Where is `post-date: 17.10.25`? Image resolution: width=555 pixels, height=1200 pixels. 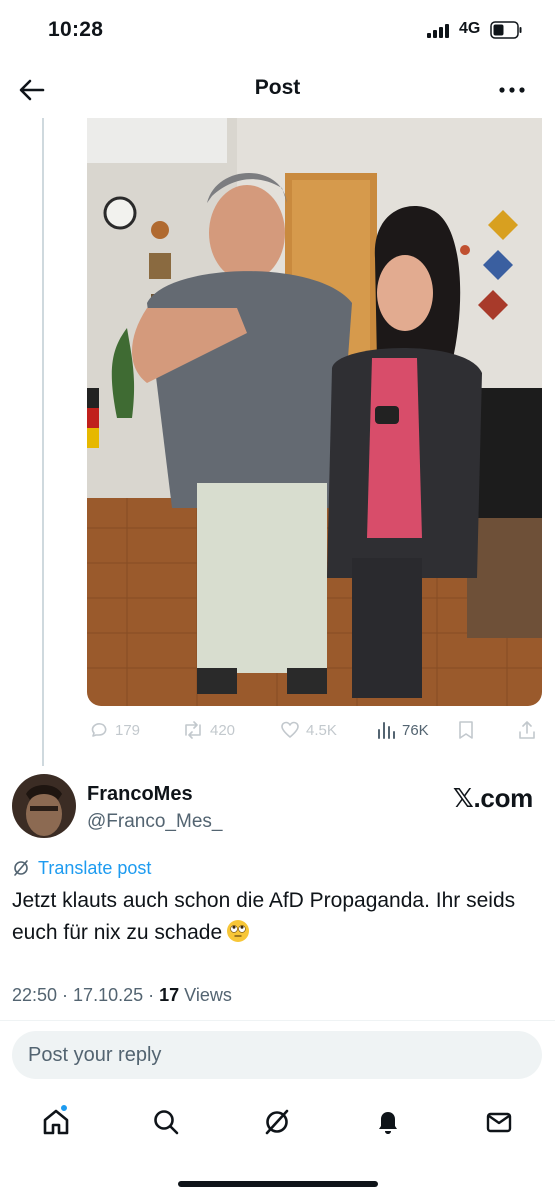 post-date: 17.10.25 is located at coordinates (108, 995).